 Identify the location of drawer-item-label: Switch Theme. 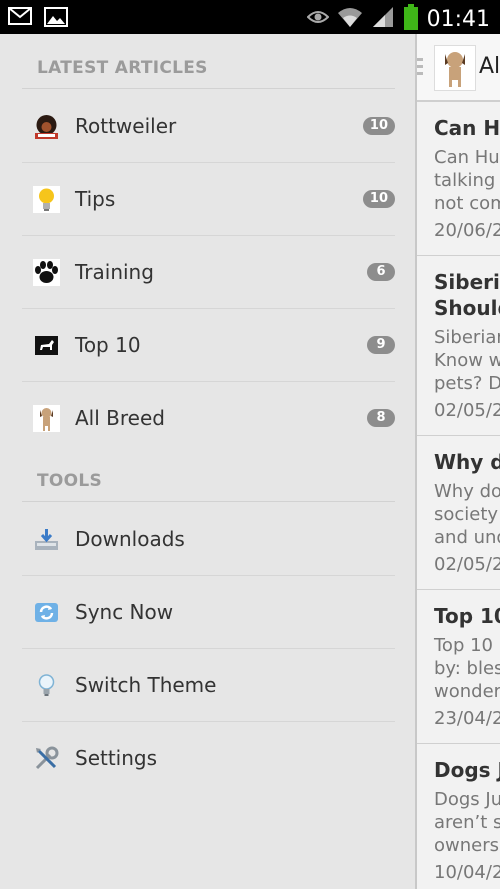
(146, 685).